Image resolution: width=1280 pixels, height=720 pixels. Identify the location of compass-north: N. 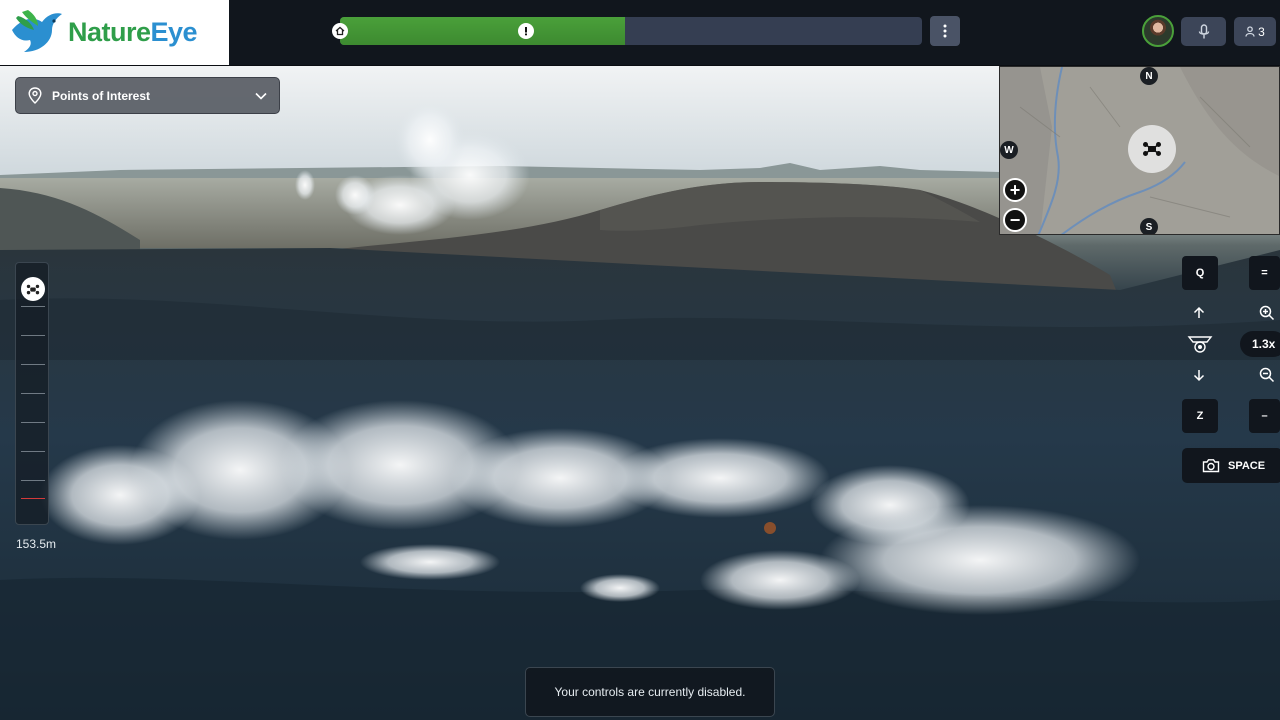
(1149, 76).